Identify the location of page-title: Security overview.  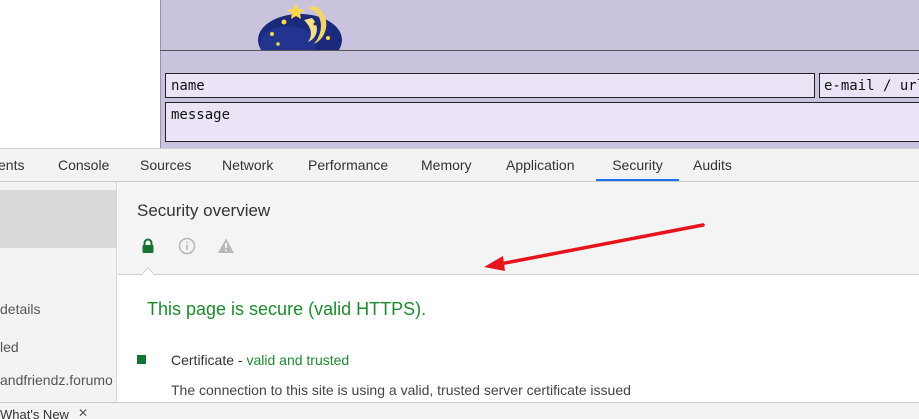
(204, 210).